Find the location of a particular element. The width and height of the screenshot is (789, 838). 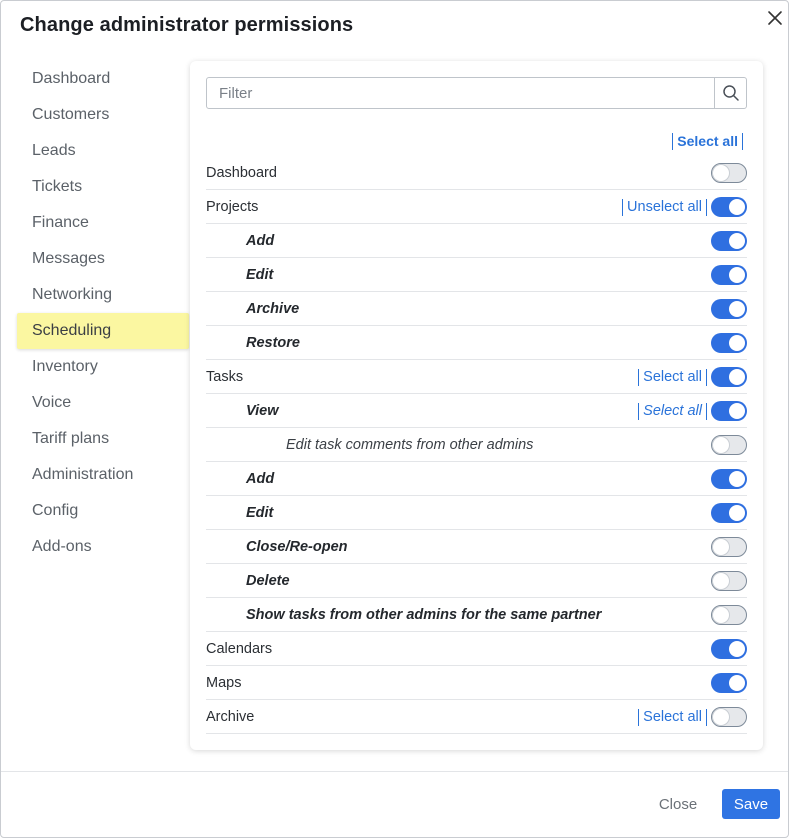

sidebar-item-customers: Customers is located at coordinates (103, 115).